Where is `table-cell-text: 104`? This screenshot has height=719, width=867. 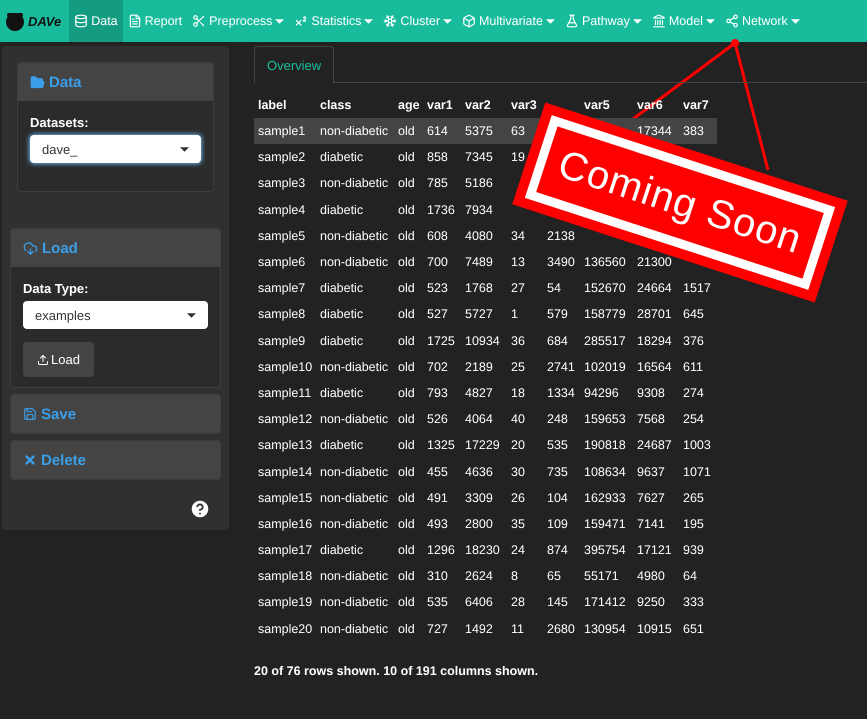 table-cell-text: 104 is located at coordinates (557, 498).